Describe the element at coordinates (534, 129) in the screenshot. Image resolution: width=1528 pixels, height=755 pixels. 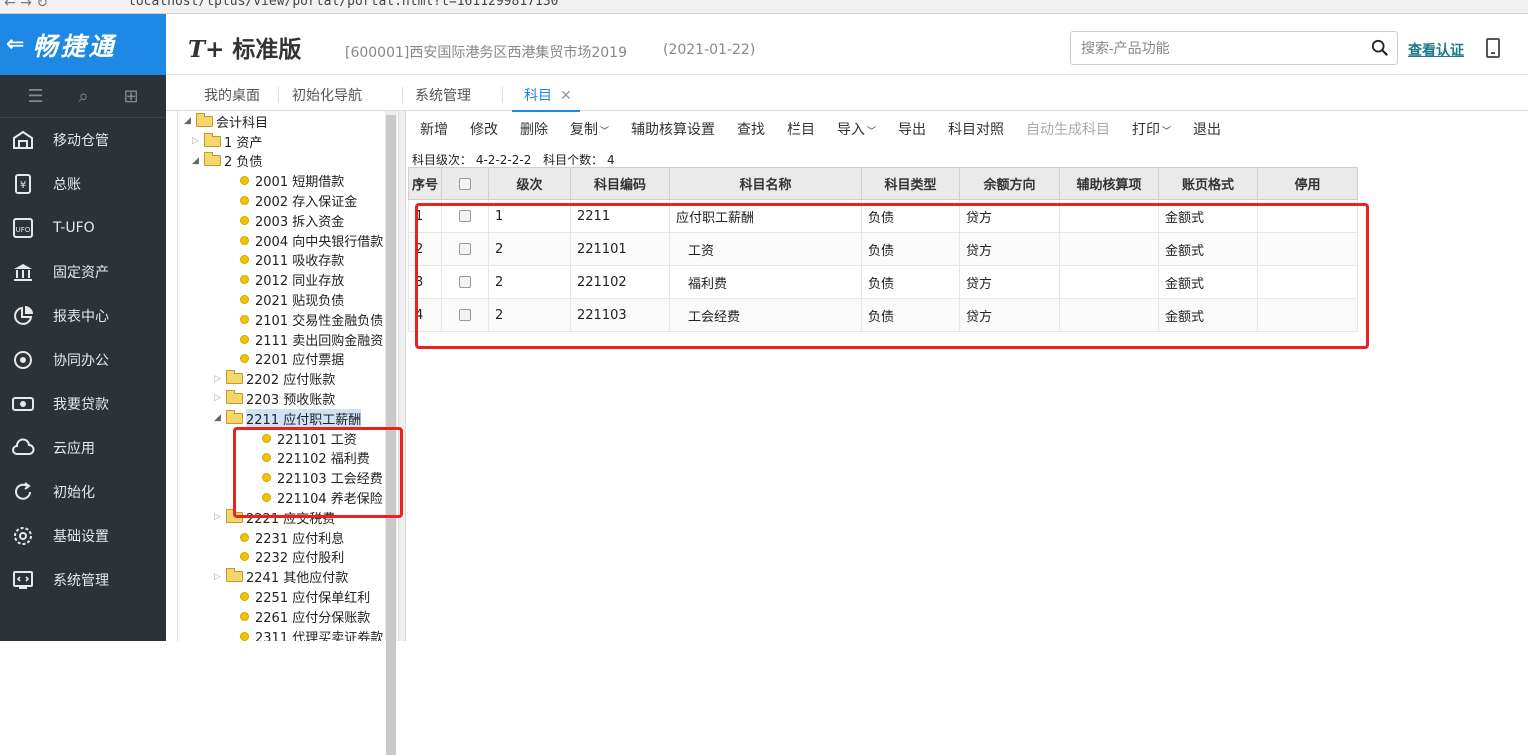
I see `toolbar-button-2: 删除` at that location.